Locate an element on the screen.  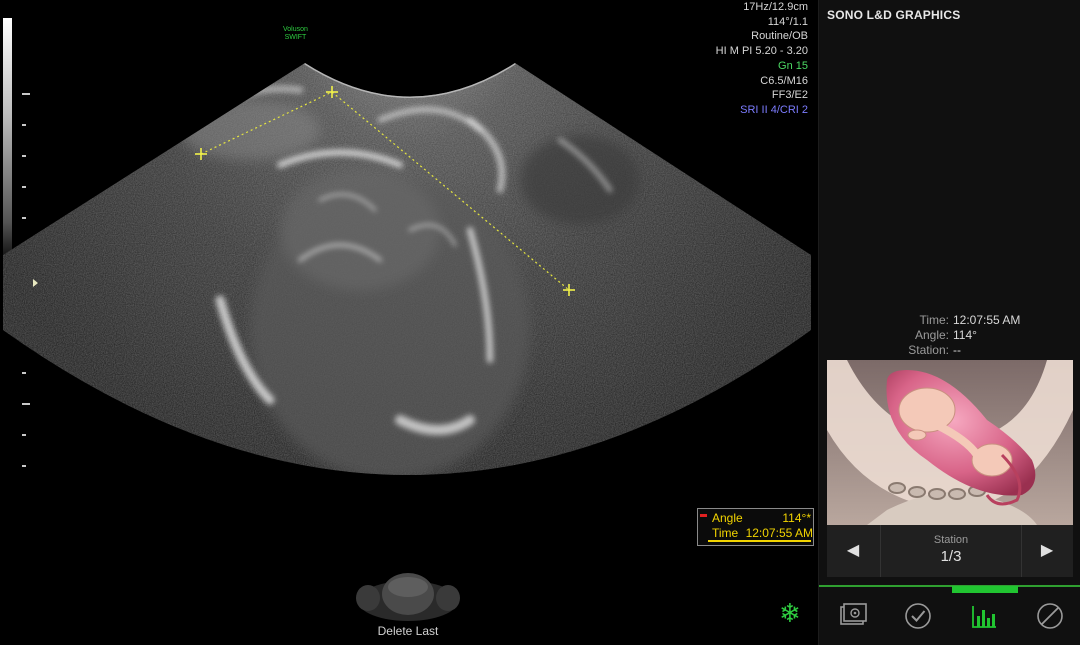
info-time-value: 12:07:55 AM is located at coordinates (987, 320).